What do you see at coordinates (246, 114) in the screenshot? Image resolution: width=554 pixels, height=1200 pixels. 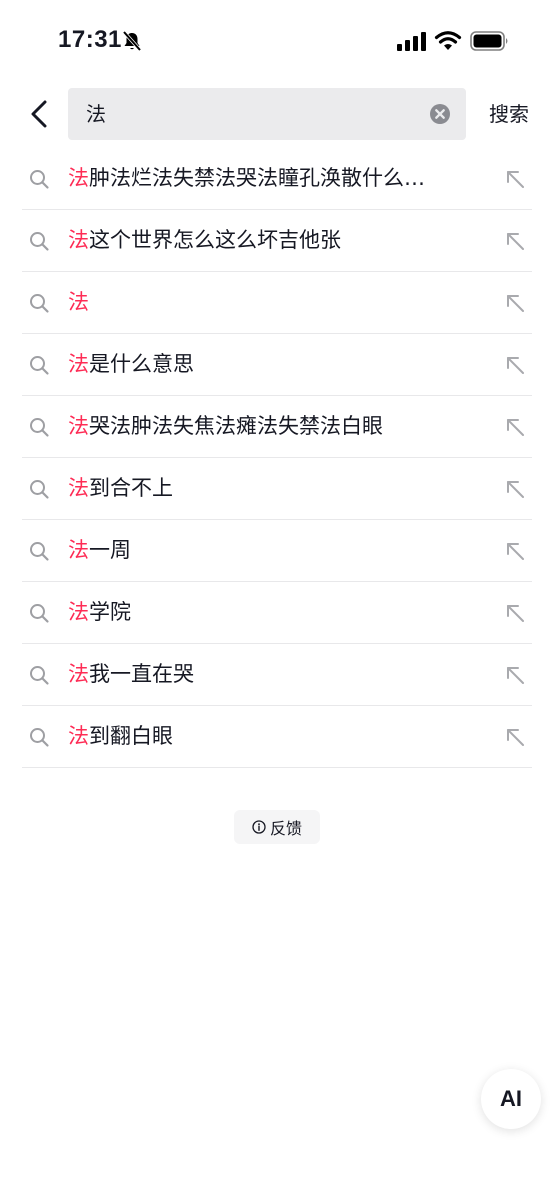 I see `search-input` at bounding box center [246, 114].